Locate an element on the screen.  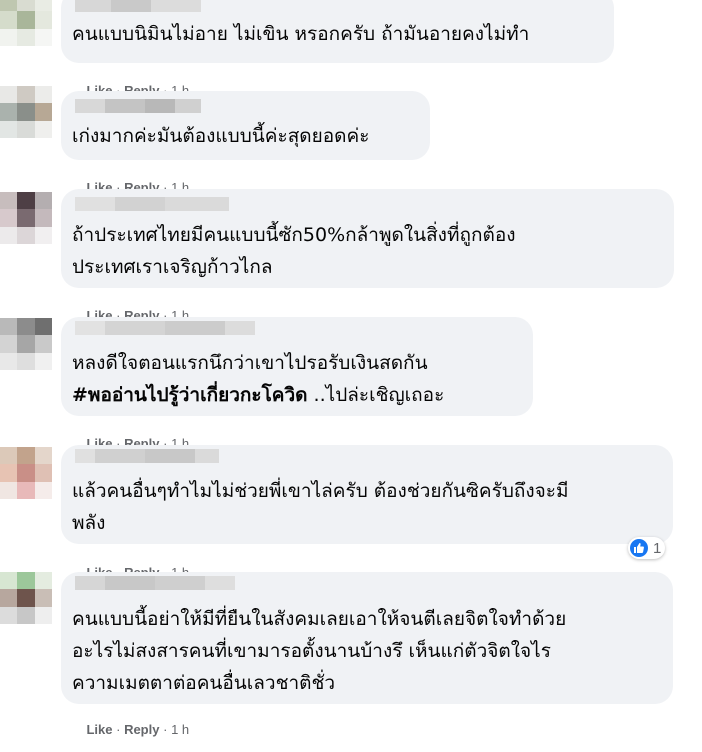
comment-bubble: เก่งมากค่ะมันต้องแบบนี้ค่ะสุดยอดค่ะ is located at coordinates (245, 125).